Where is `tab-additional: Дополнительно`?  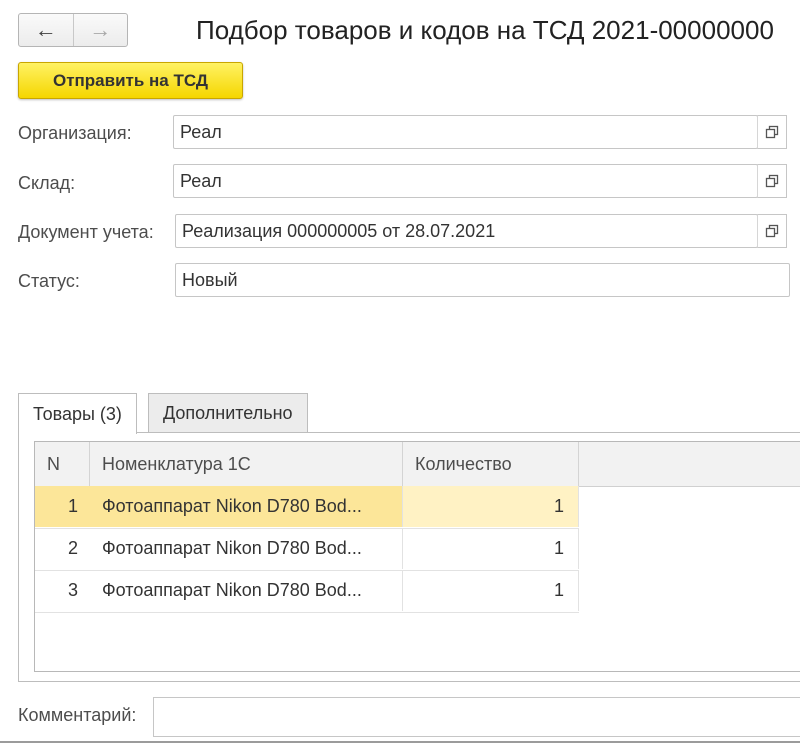
tab-additional: Дополнительно is located at coordinates (228, 413).